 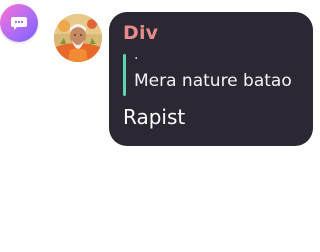 I want to click on chat-bubble-icon, so click(x=19, y=23).